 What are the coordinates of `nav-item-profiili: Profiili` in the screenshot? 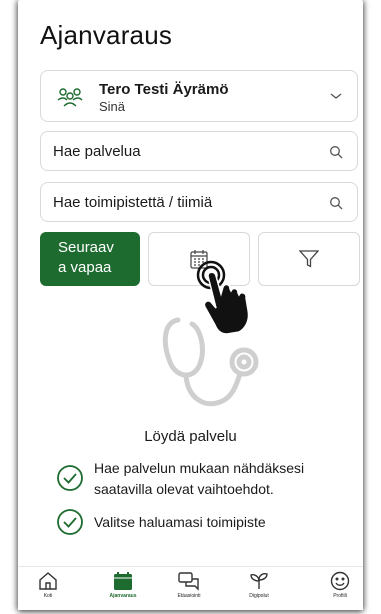 It's located at (340, 585).